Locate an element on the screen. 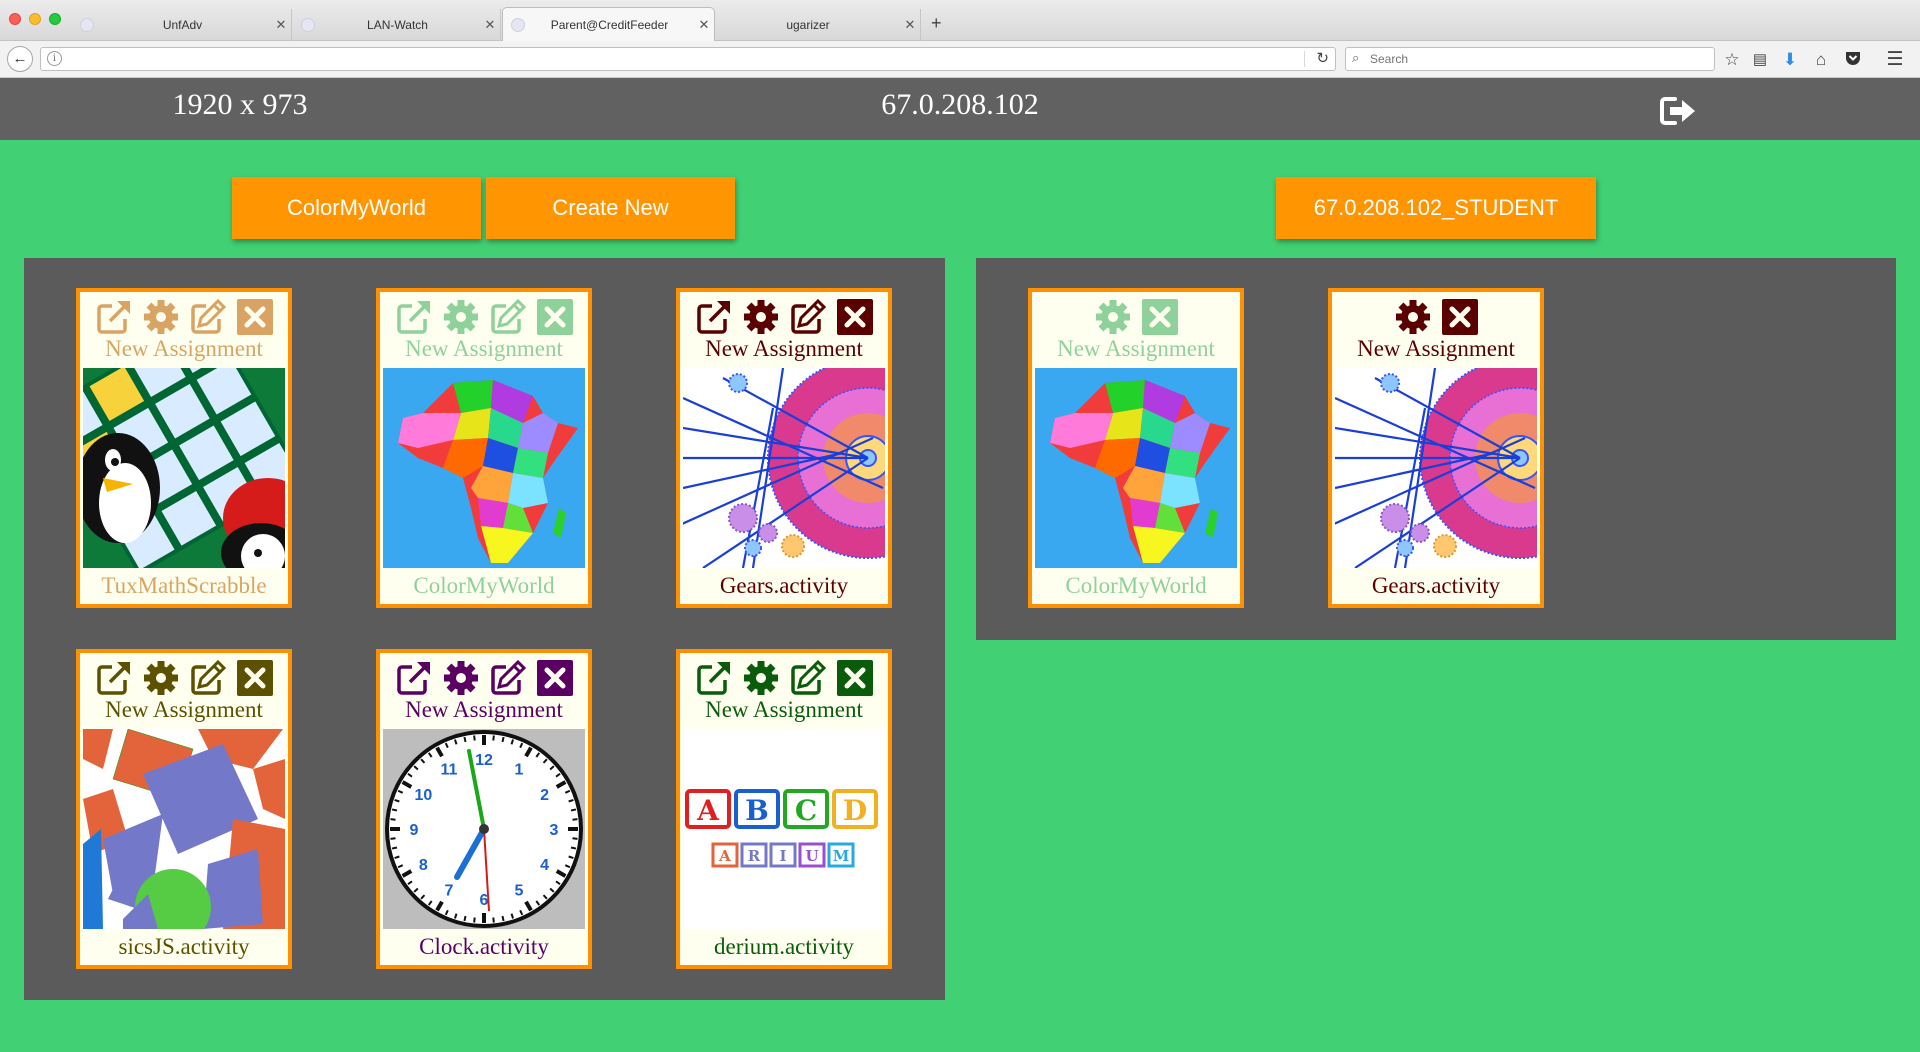 The height and width of the screenshot is (1052, 1920). home-icon: ⌂ is located at coordinates (1821, 60).